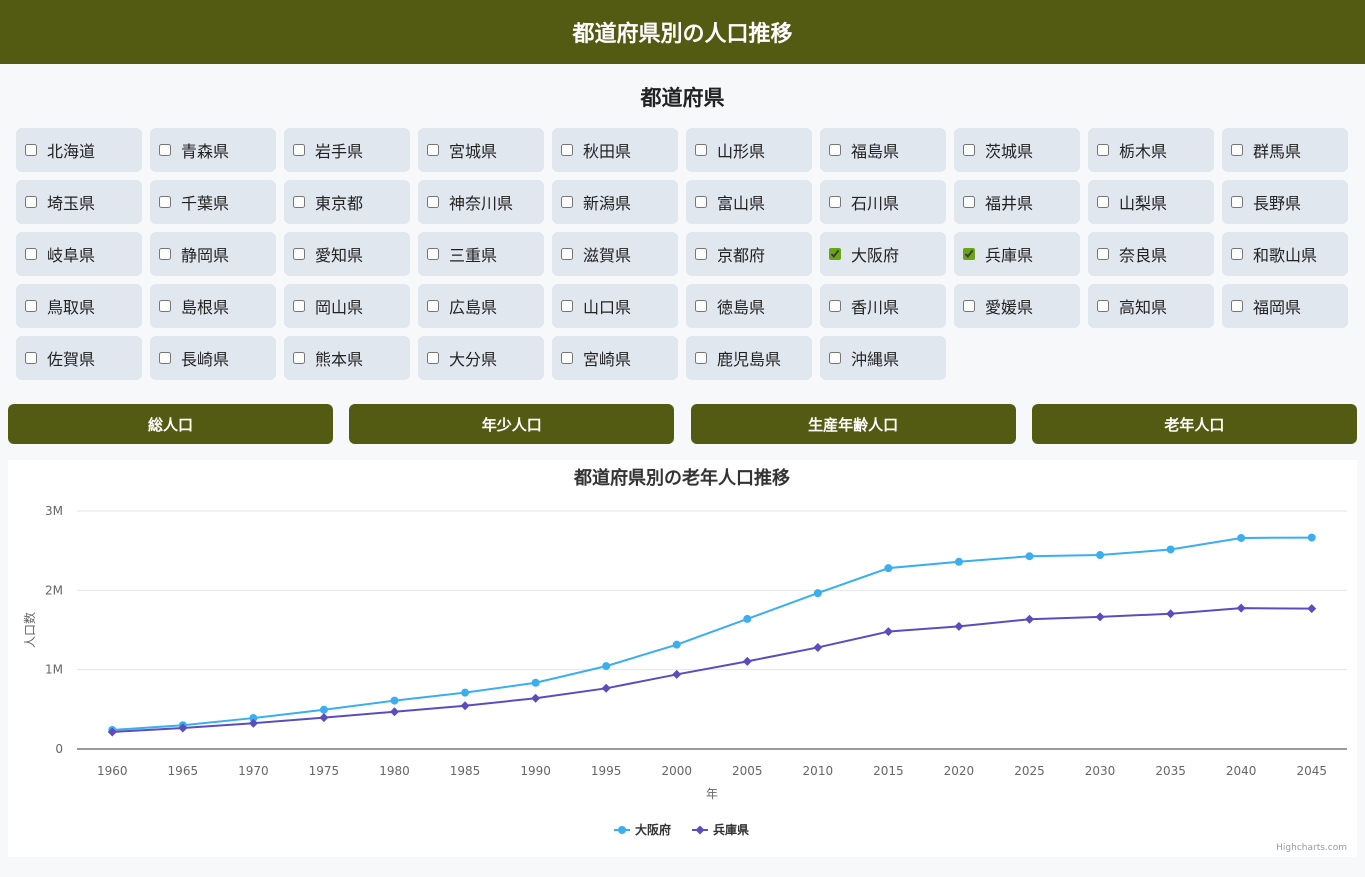  What do you see at coordinates (347, 202) in the screenshot?
I see `prefecture-option: 東京都` at bounding box center [347, 202].